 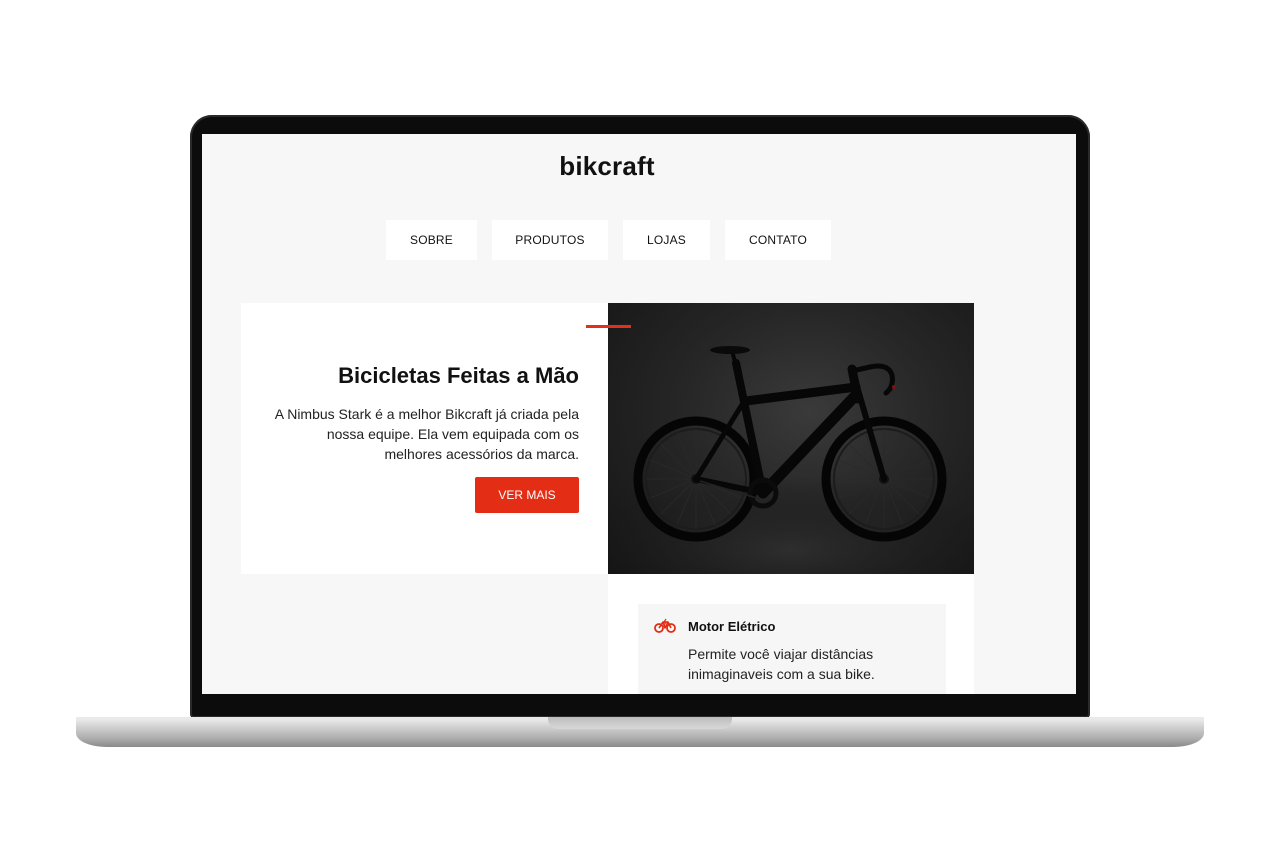 What do you see at coordinates (431, 240) in the screenshot?
I see `nav-item-sobre: SOBRE` at bounding box center [431, 240].